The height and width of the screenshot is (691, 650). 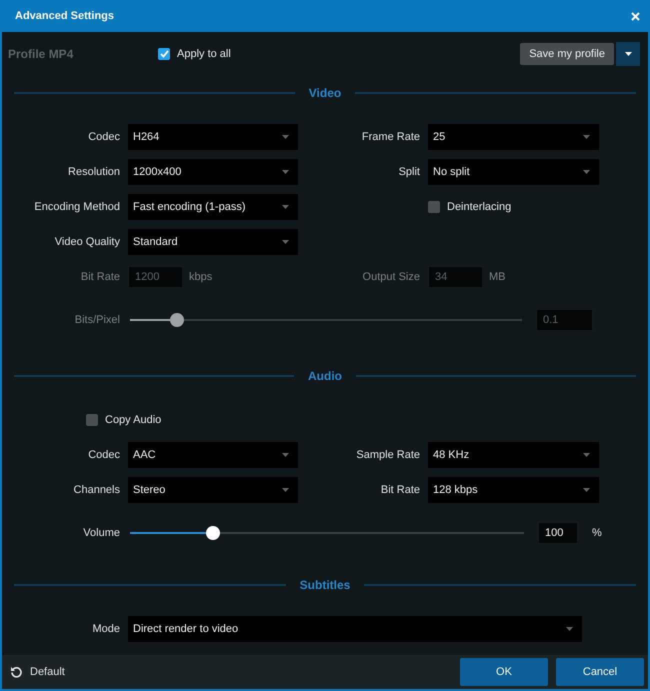 I want to click on field-label: Frame Rate, so click(x=390, y=137).